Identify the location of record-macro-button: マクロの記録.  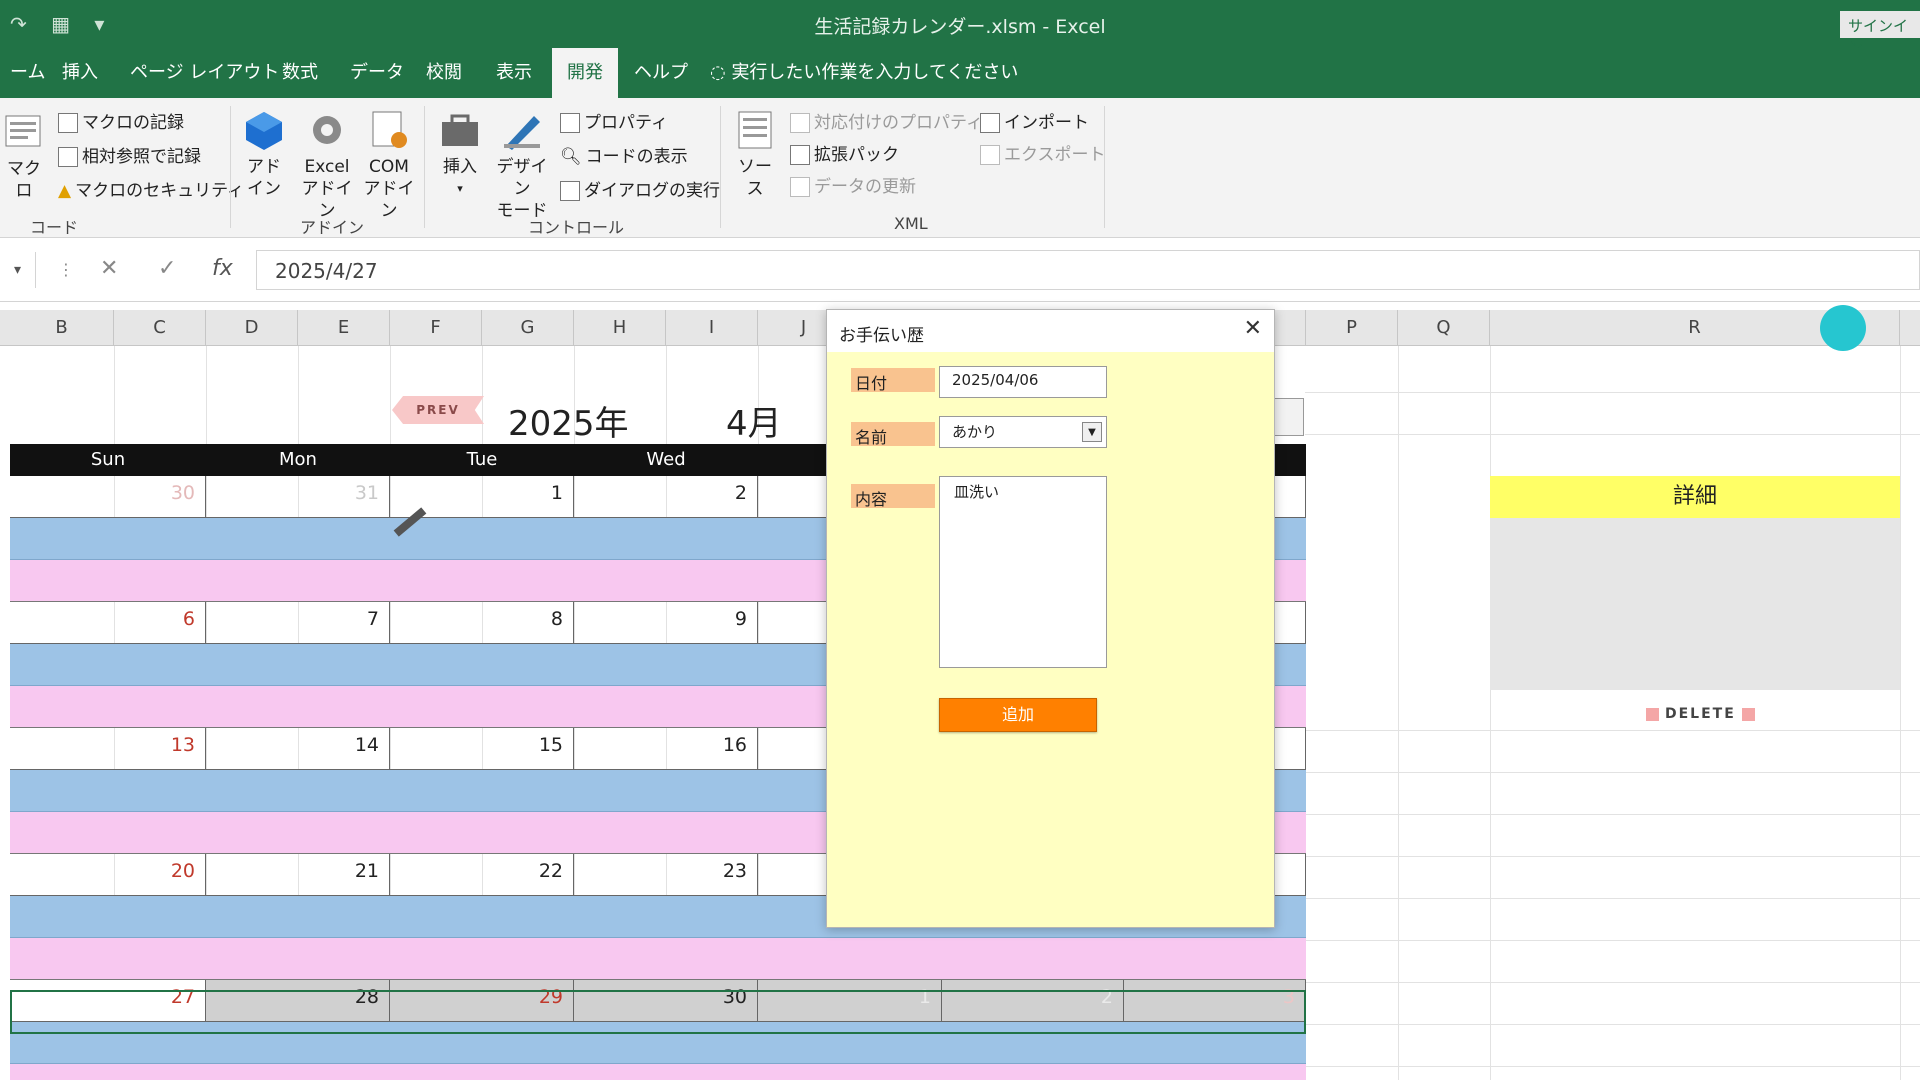
(121, 120).